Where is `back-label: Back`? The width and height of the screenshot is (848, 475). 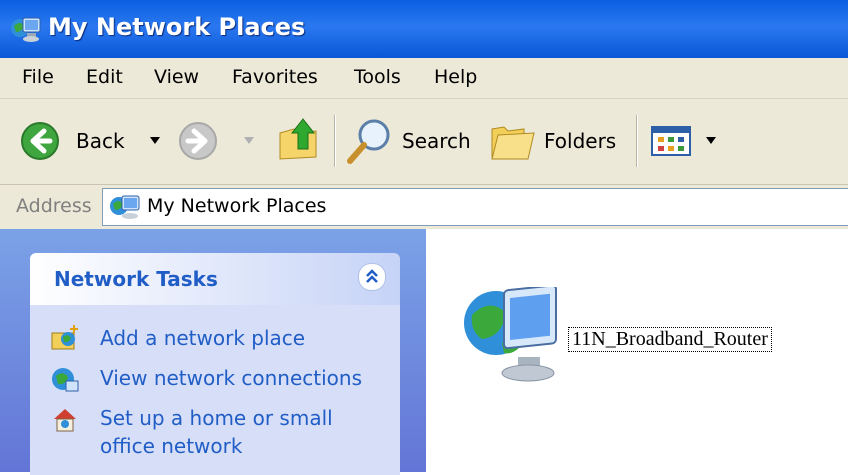
back-label: Back is located at coordinates (100, 141).